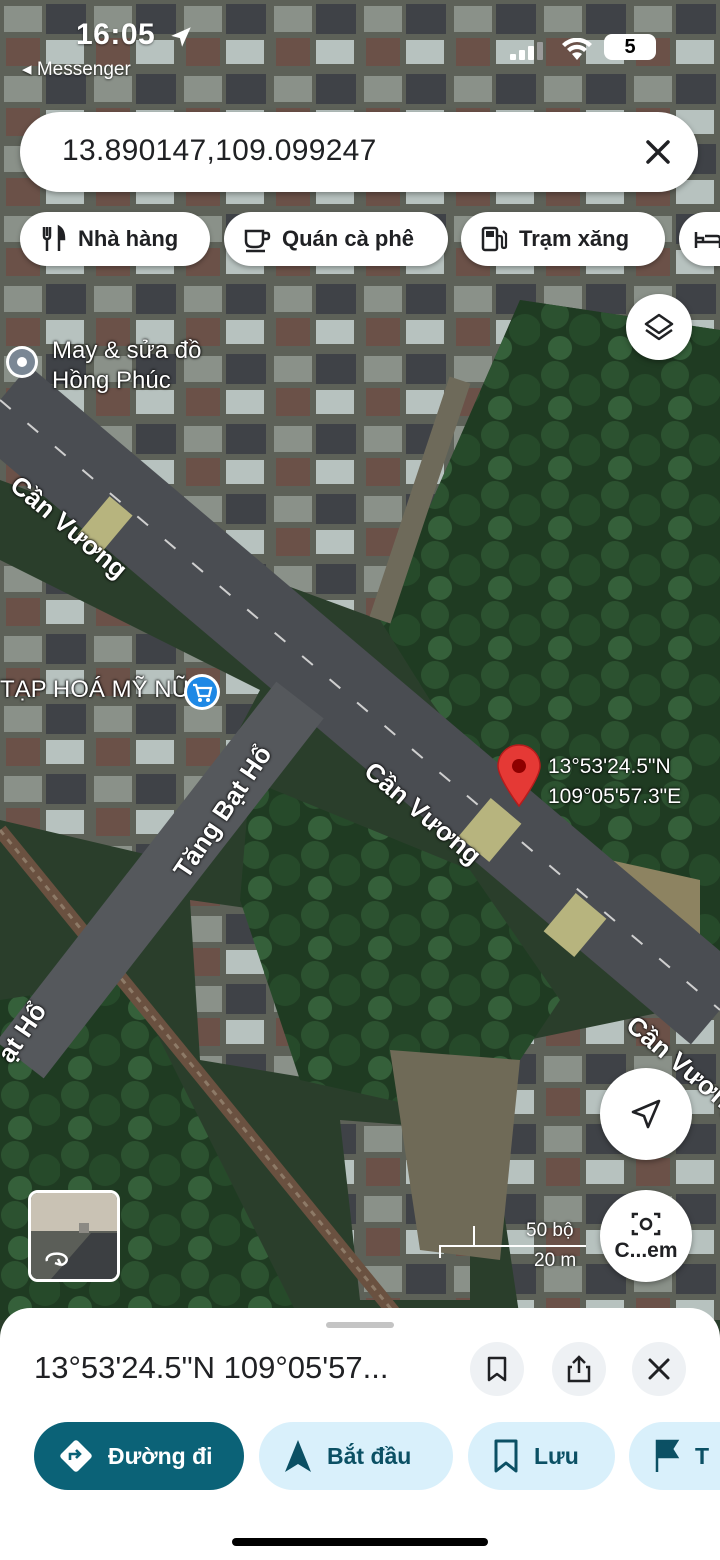 The image size is (720, 1560). Describe the element at coordinates (369, 1455) in the screenshot. I see `action-label: Bắt đầu` at that location.